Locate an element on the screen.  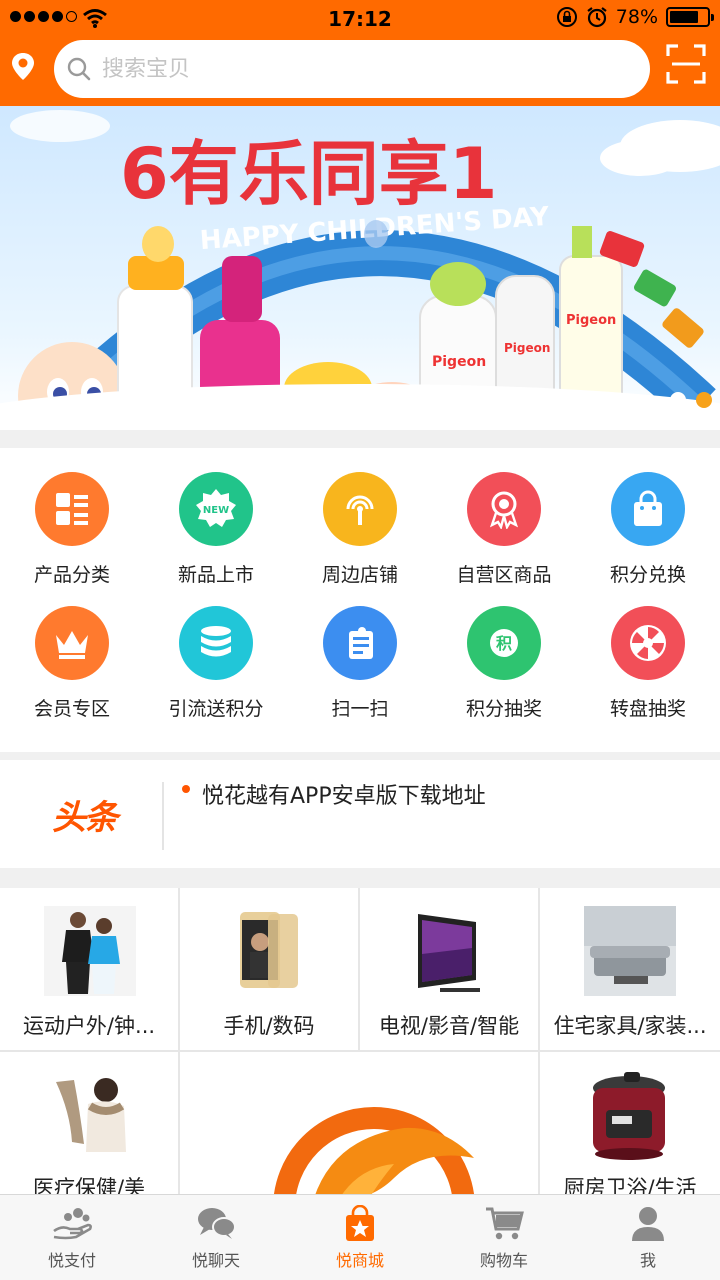
bullet-icon is located at coordinates (186, 789).